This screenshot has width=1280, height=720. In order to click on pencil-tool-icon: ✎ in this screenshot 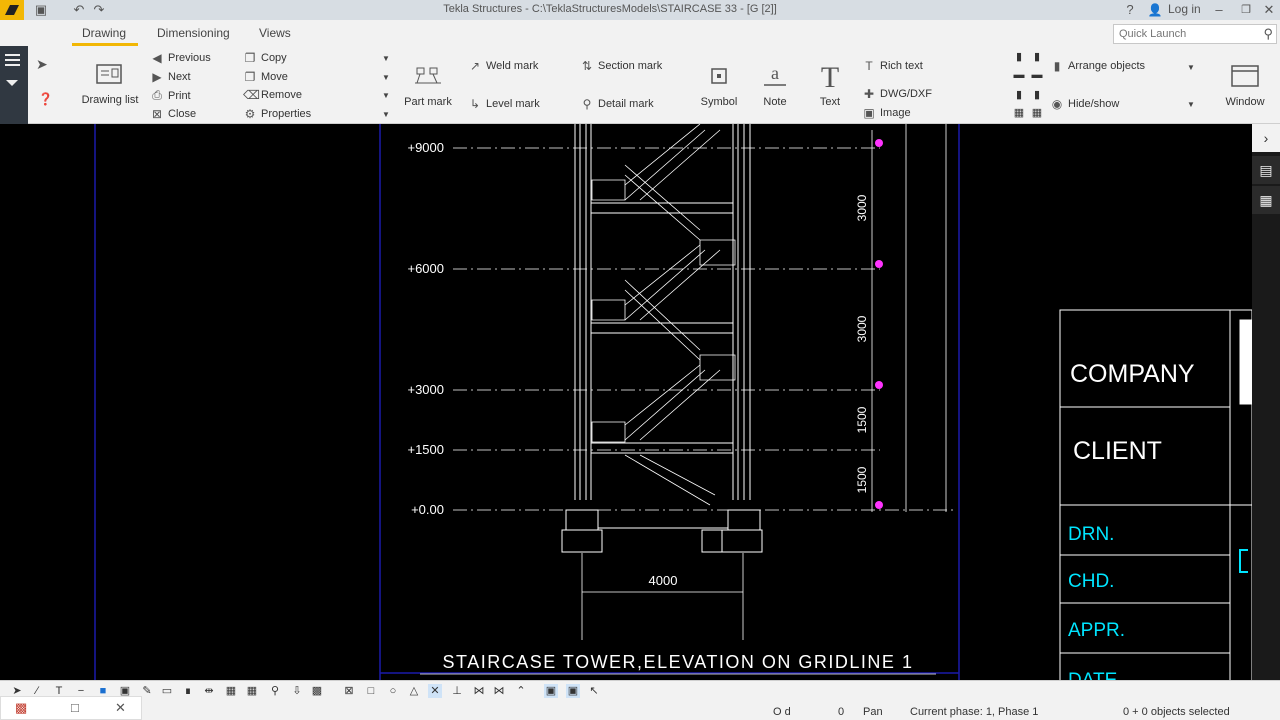, I will do `click(147, 691)`.